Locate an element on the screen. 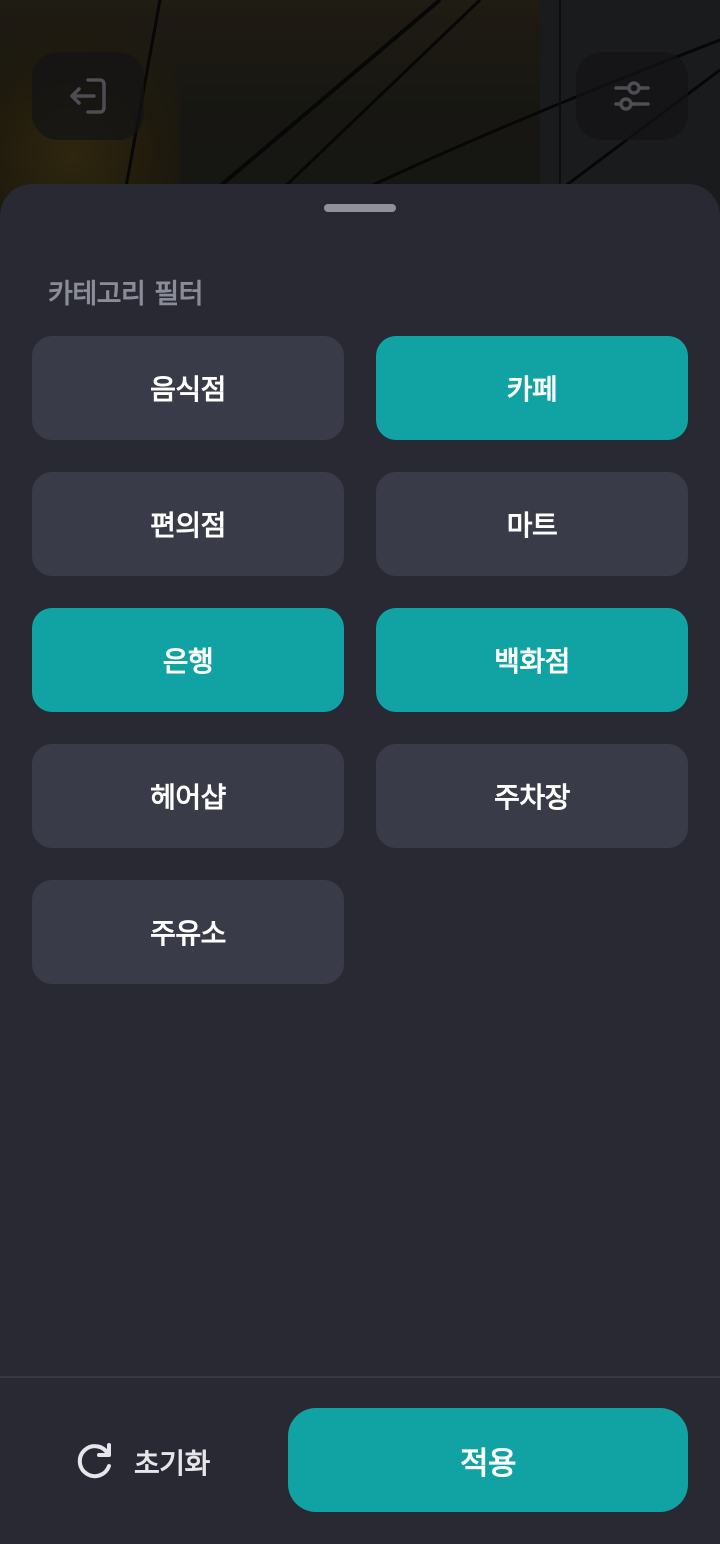 The width and height of the screenshot is (720, 1544). category-chip-gas-station: 주유소 is located at coordinates (188, 932).